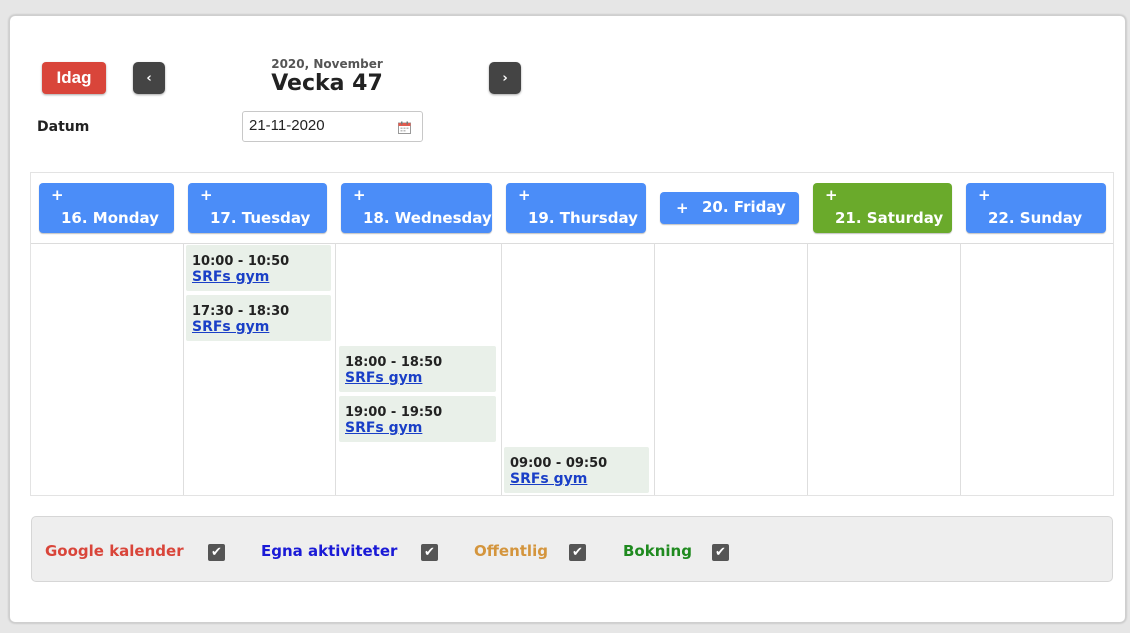 This screenshot has height=633, width=1130. I want to click on event-card: 18:00 - 18:50 SRFs gym, so click(417, 369).